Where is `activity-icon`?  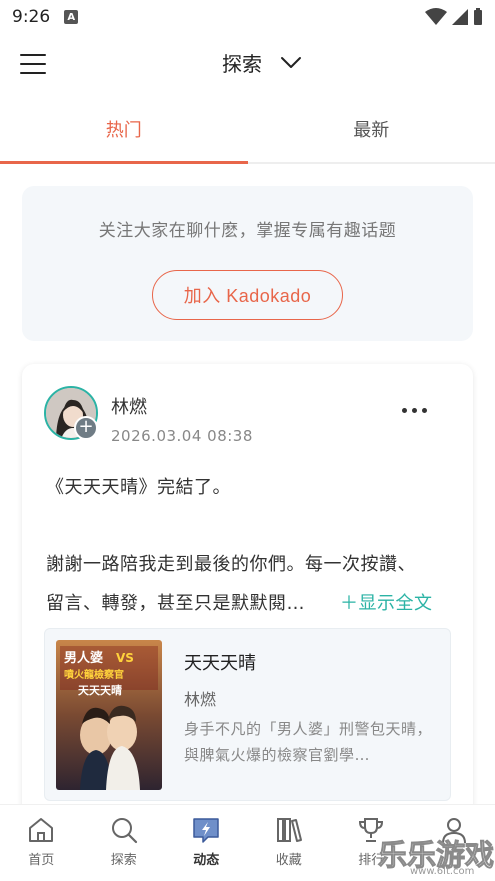 activity-icon is located at coordinates (206, 830).